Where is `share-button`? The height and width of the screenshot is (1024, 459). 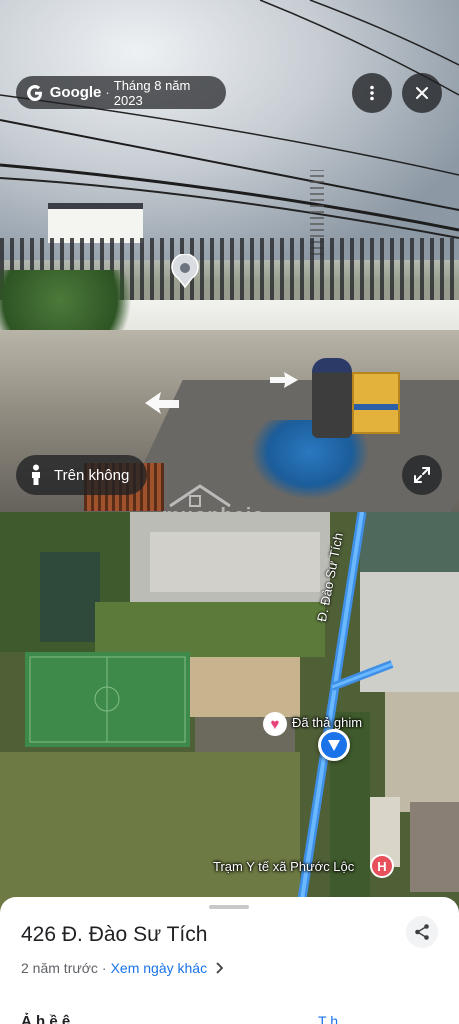
share-button is located at coordinates (422, 932).